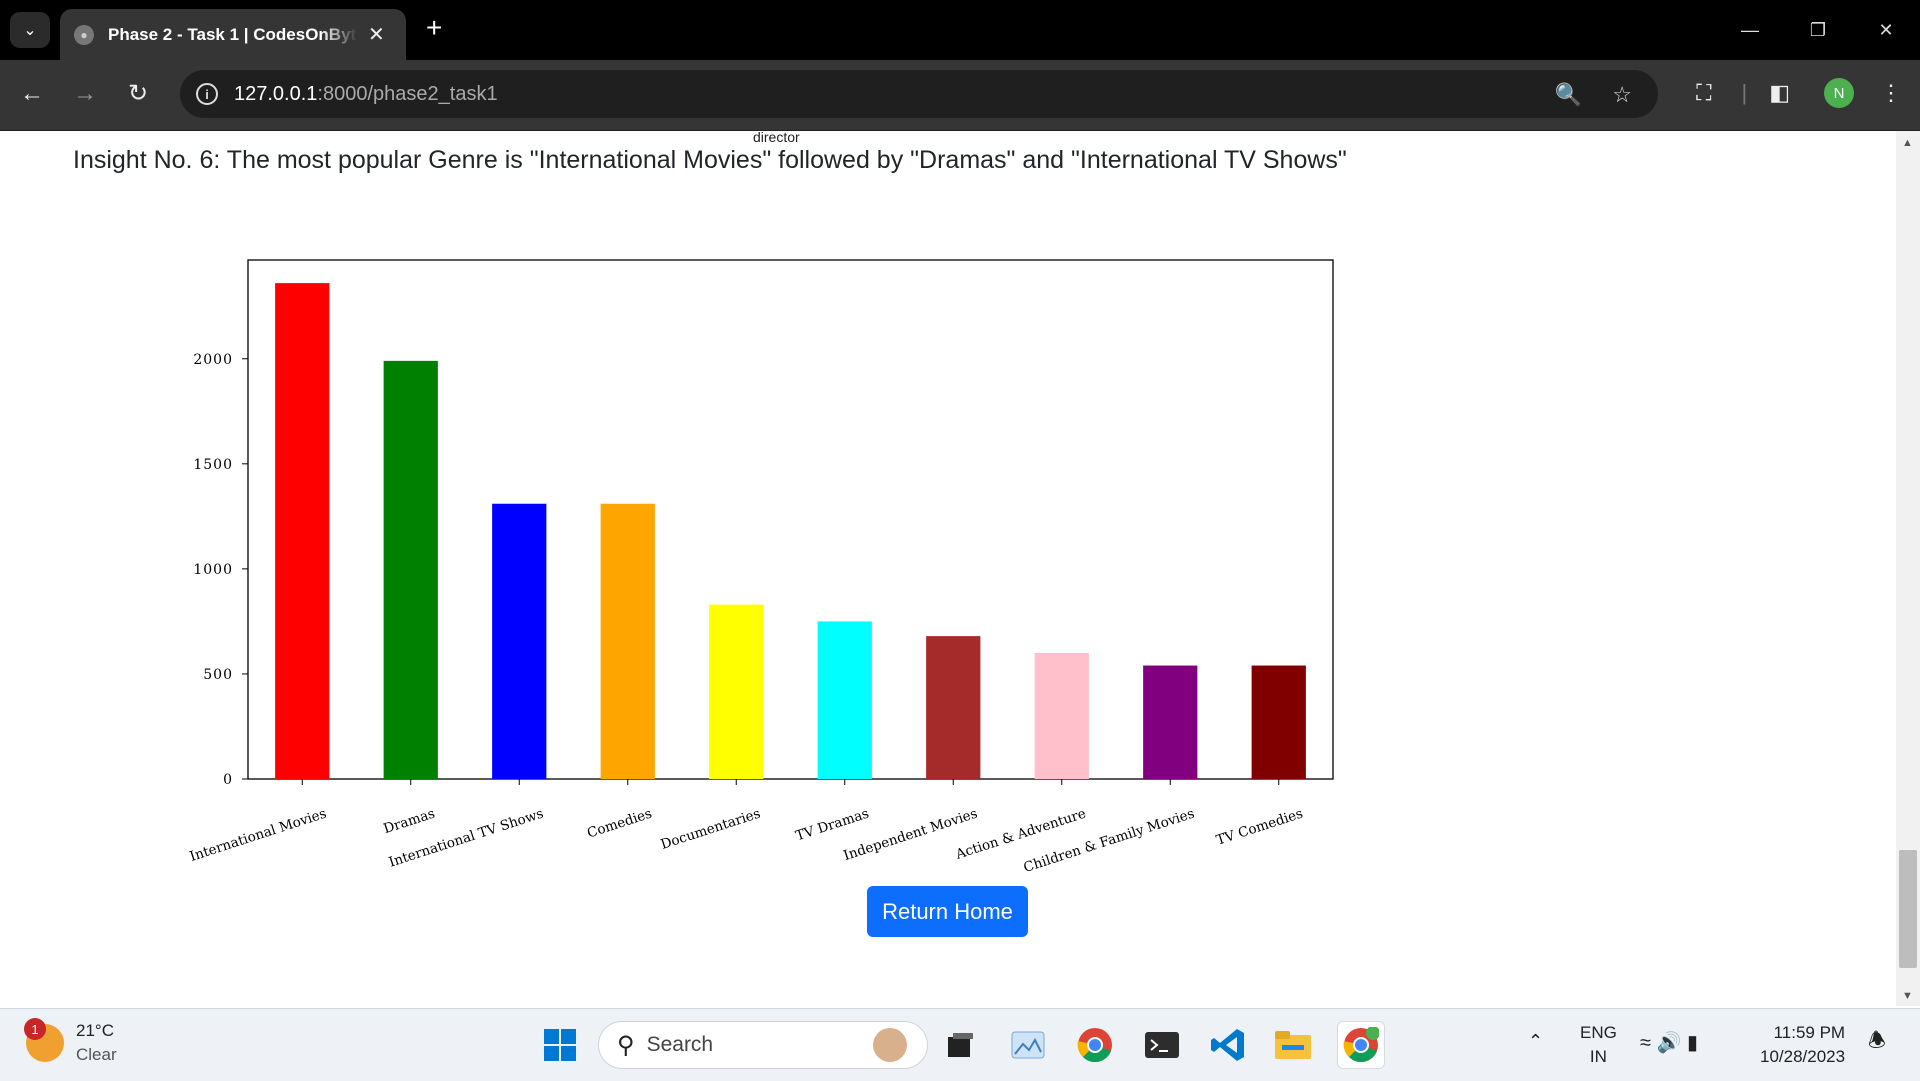  What do you see at coordinates (919, 94) in the screenshot?
I see `address-bar: i 127.0.0.1:8000/phase2_task1 🔍 ☆` at bounding box center [919, 94].